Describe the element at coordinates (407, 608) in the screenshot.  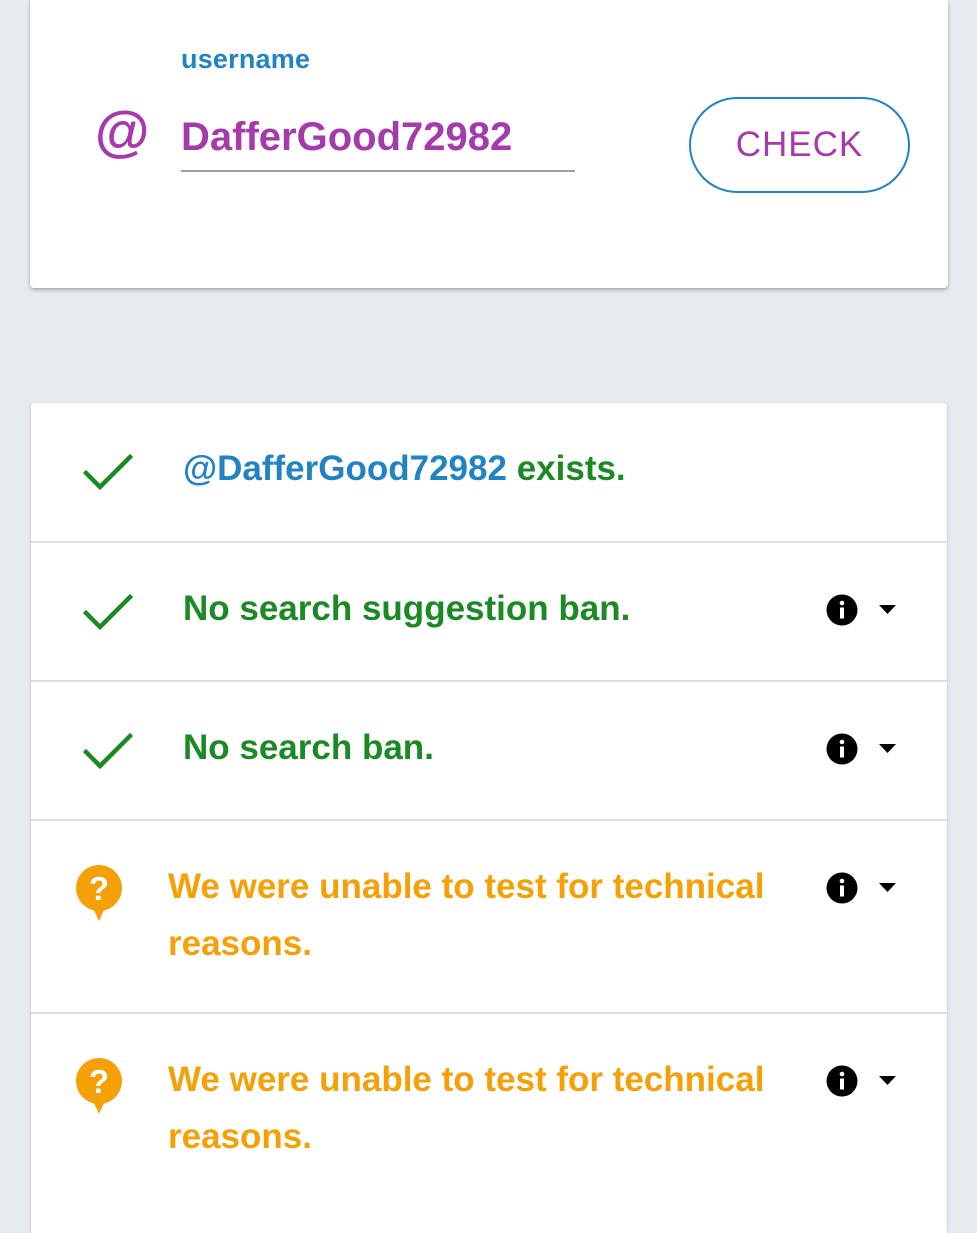
I see `result-text: No search suggestion ban.` at that location.